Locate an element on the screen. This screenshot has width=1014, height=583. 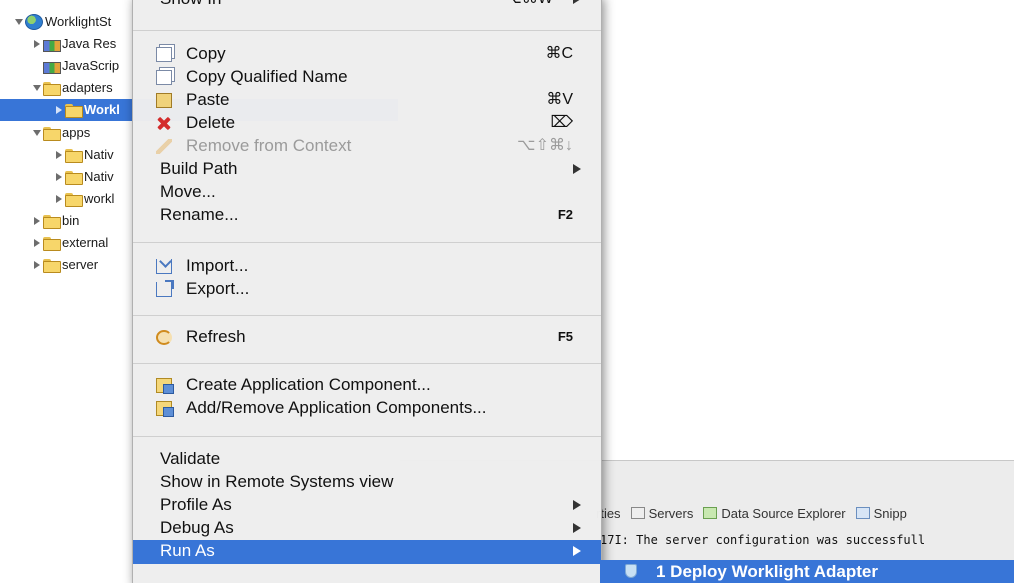
menu-item-refresh: Refresh F5 is located at coordinates (367, 337).